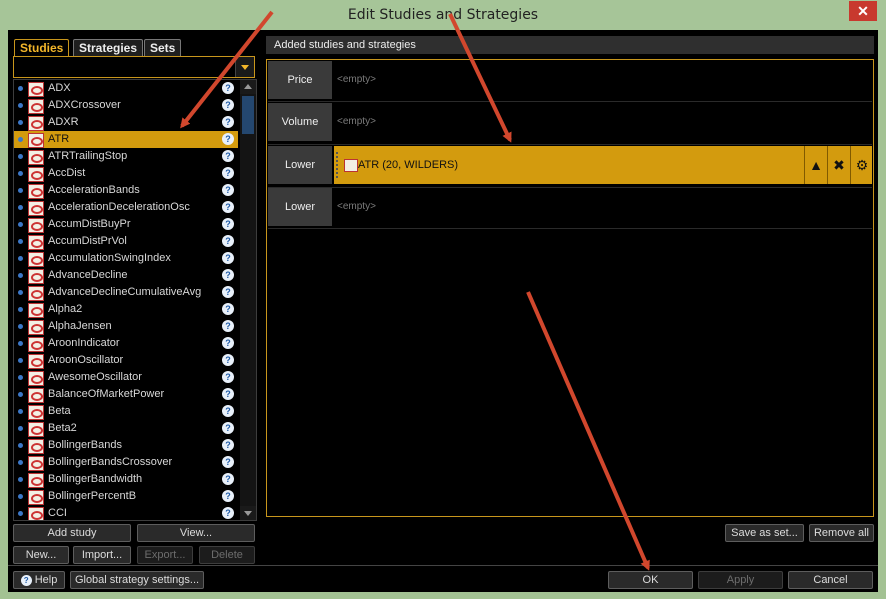 This screenshot has width=886, height=599. Describe the element at coordinates (480, 78) in the screenshot. I see `arrow-to-added-atr` at that location.